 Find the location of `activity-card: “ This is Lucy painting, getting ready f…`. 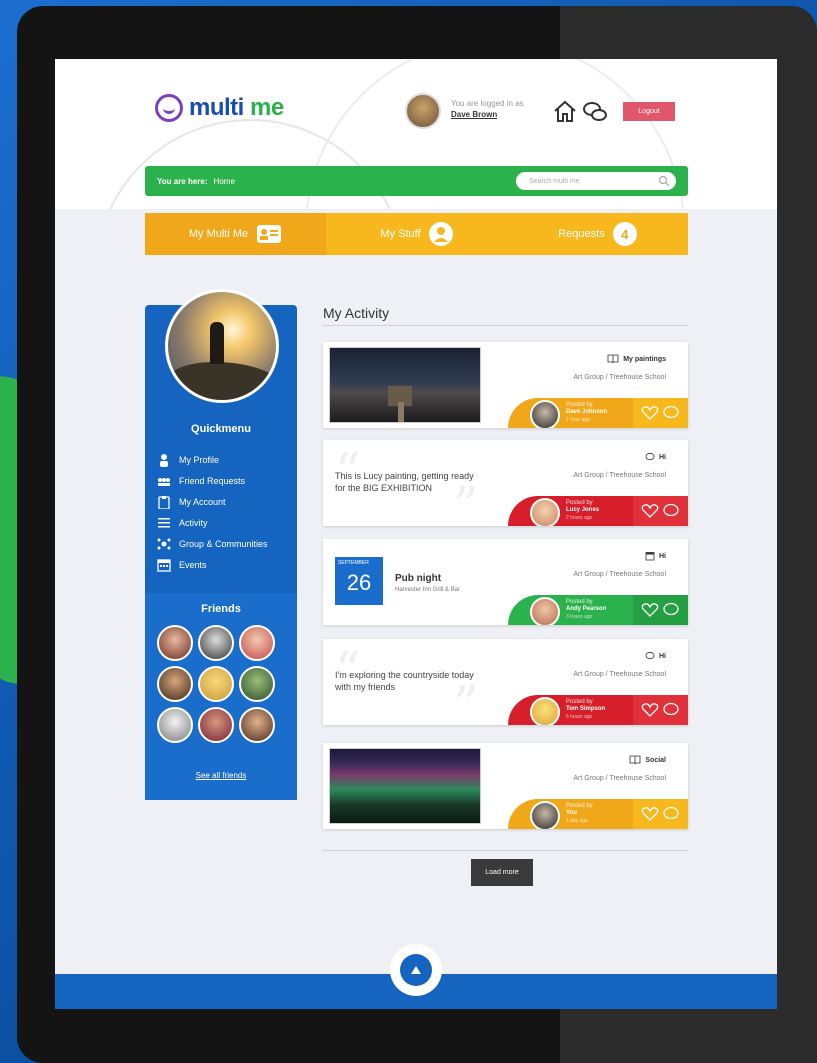

activity-card: “ This is Lucy painting, getting ready f… is located at coordinates (505, 483).